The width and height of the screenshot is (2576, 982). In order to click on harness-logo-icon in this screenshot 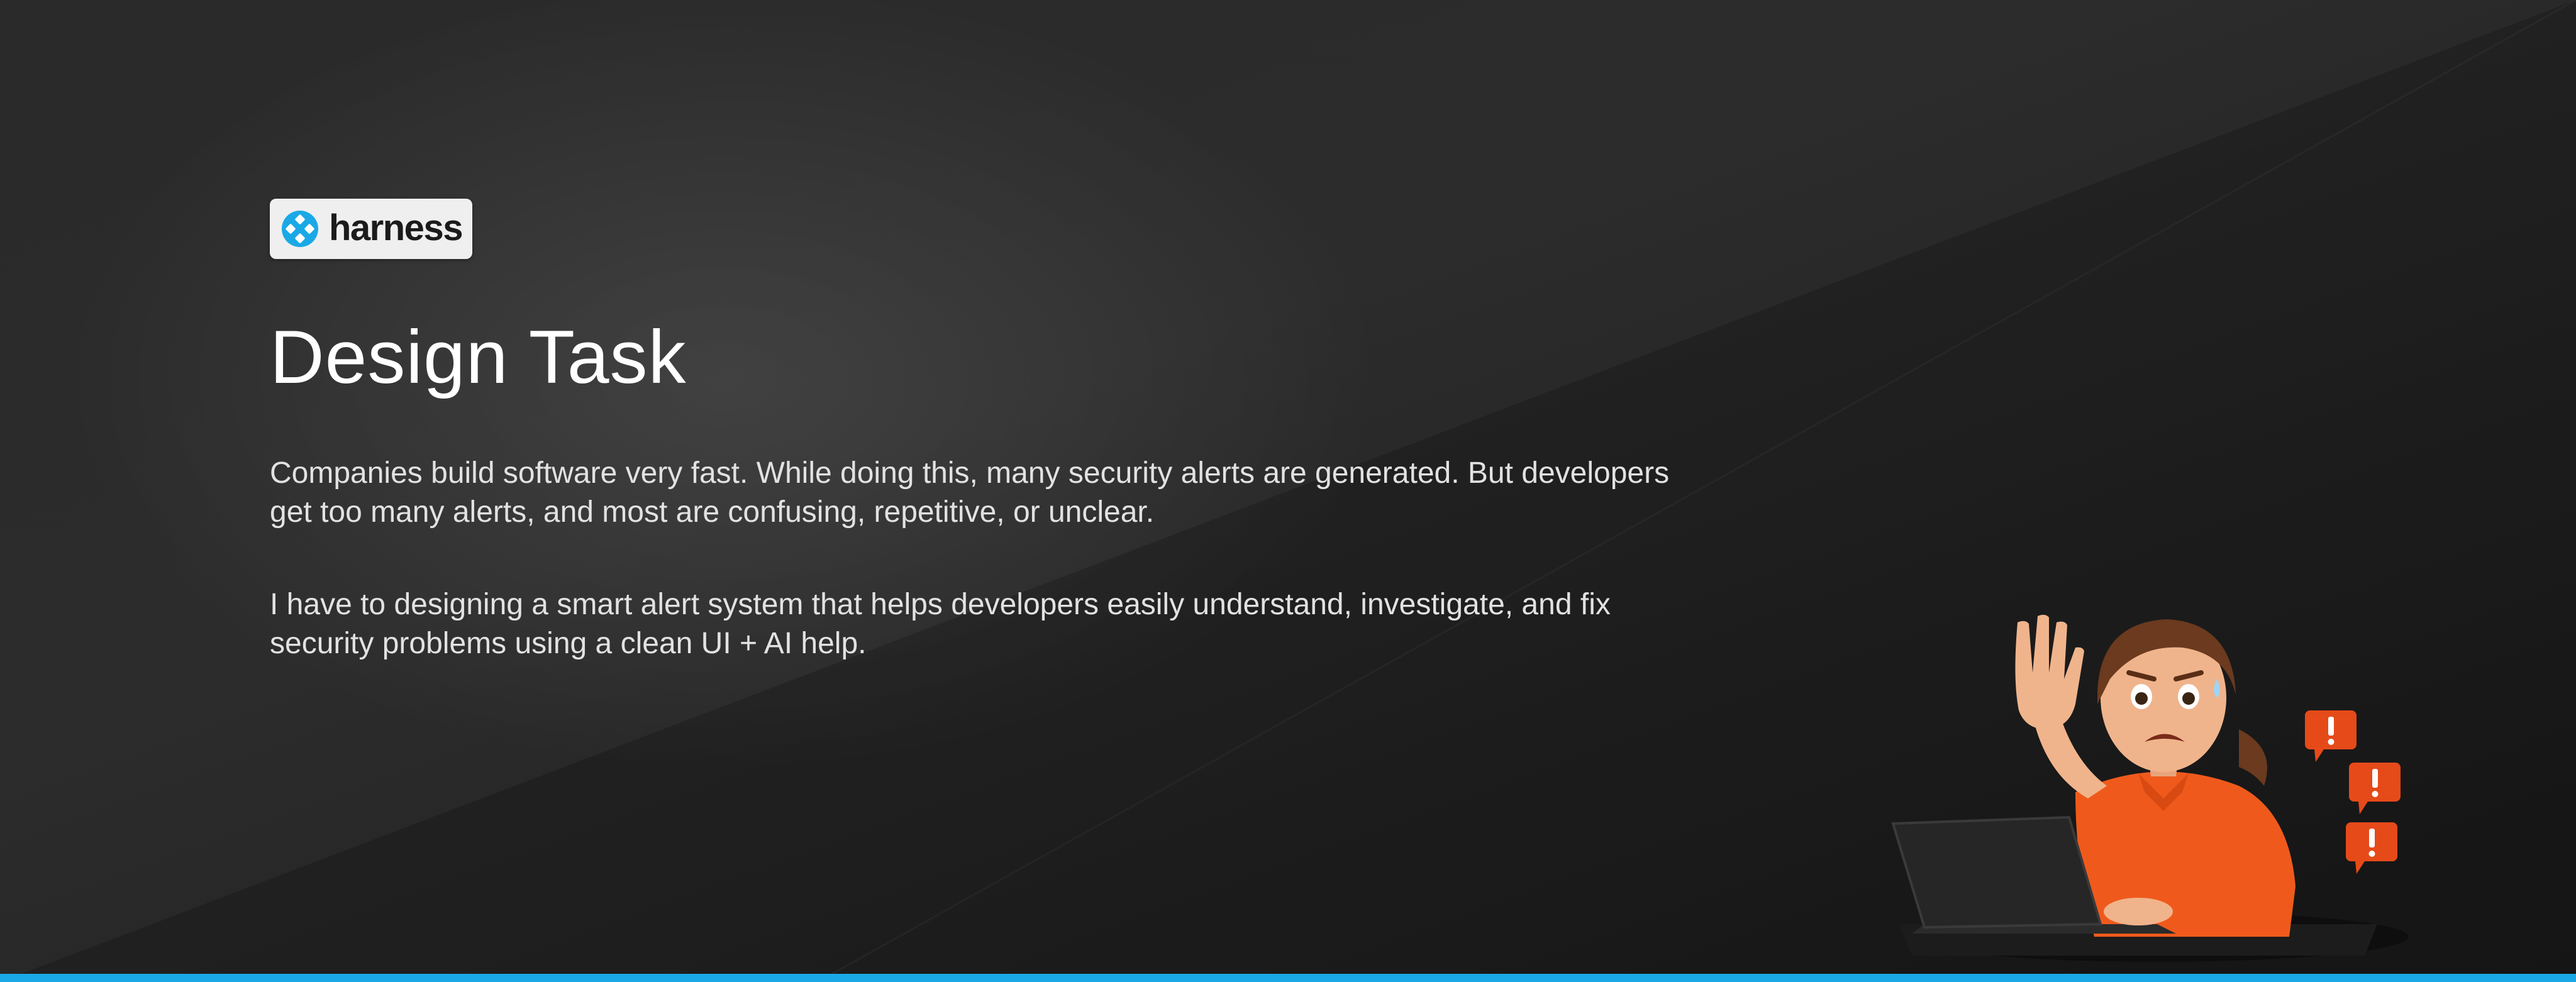, I will do `click(300, 229)`.